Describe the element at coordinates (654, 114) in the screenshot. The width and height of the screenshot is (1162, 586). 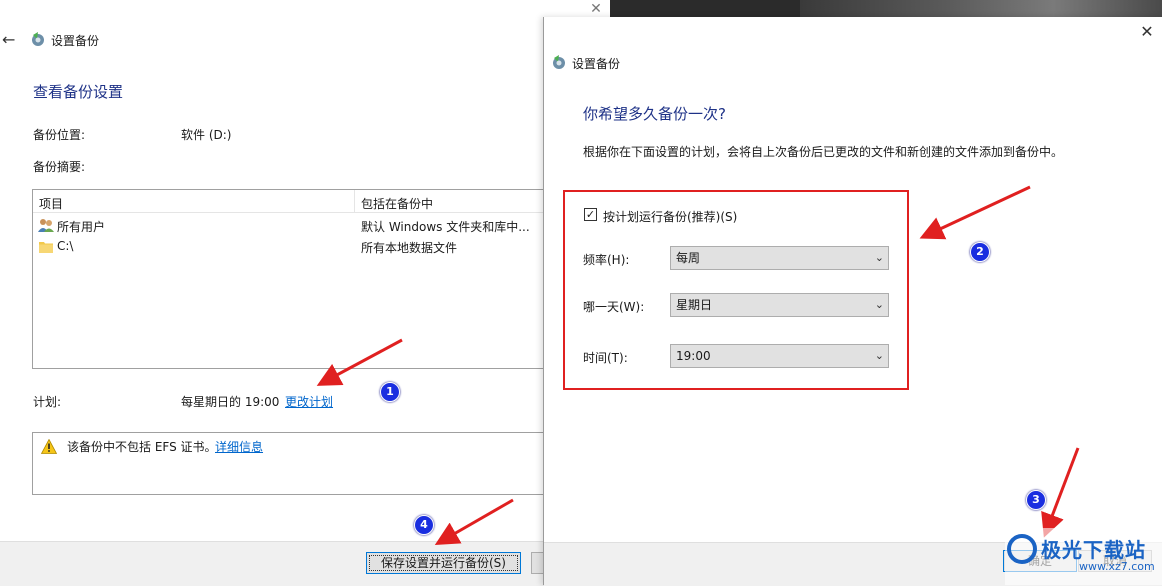
I see `dialog-heading: 你希望多久备份一次?` at that location.